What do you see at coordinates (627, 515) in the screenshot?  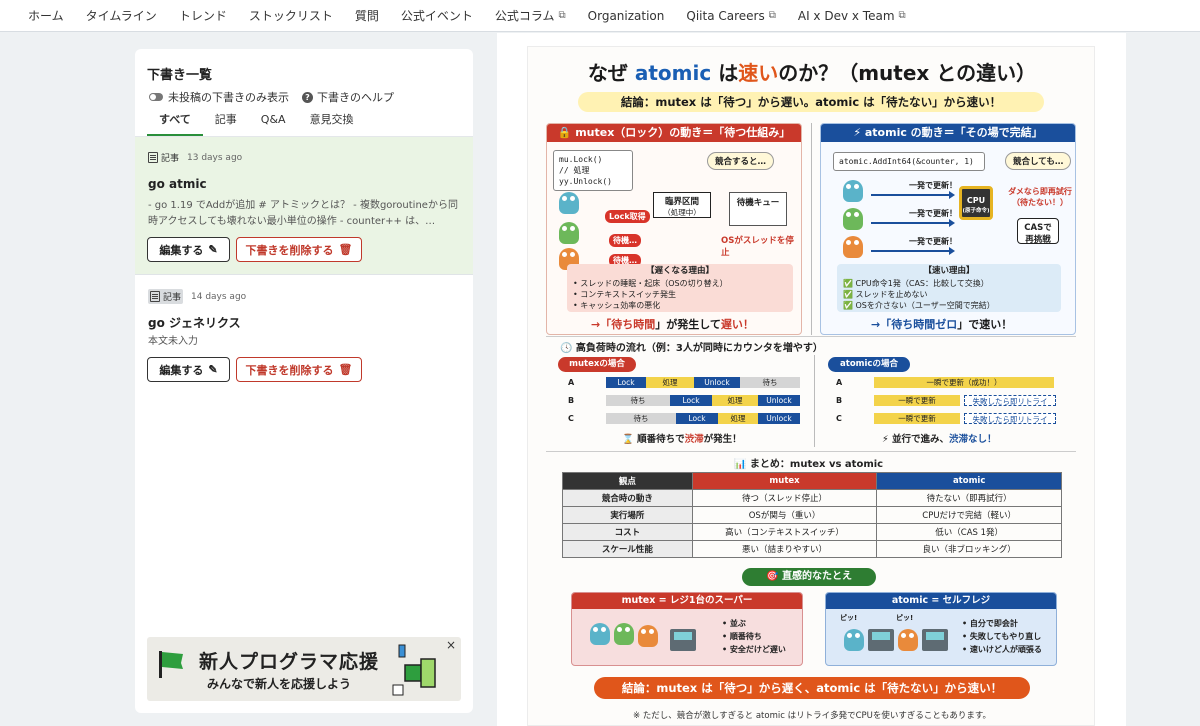 I see `table-cell: 実行場所` at bounding box center [627, 515].